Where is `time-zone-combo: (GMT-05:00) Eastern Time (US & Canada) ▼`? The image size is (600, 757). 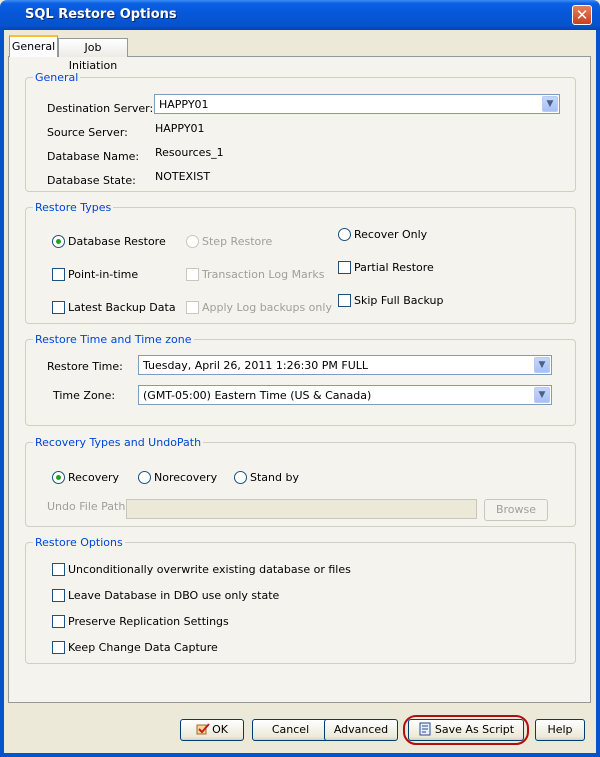
time-zone-combo: (GMT-05:00) Eastern Time (US & Canada) ▼ is located at coordinates (345, 395).